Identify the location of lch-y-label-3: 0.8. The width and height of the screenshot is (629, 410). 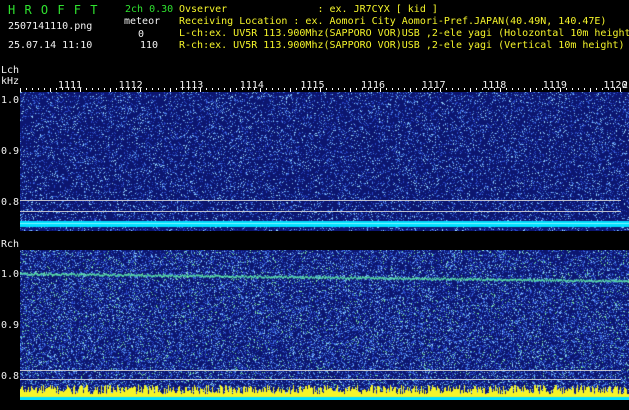
(10, 202).